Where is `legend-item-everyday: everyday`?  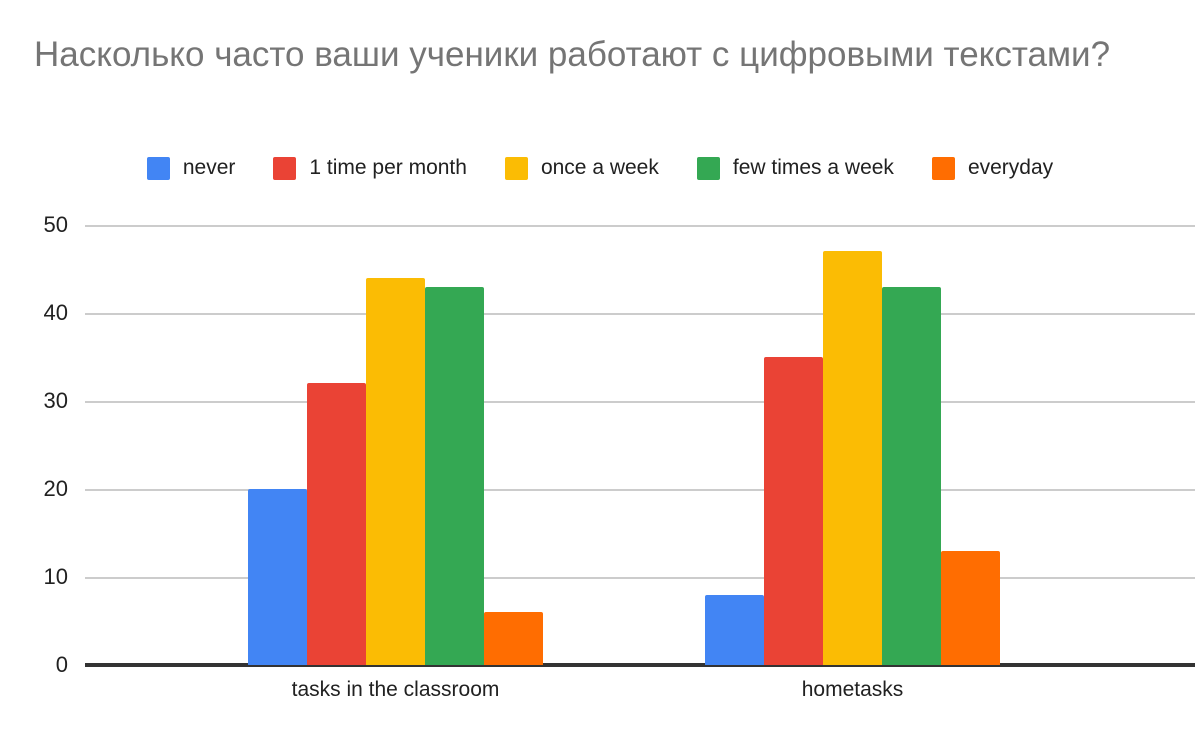 legend-item-everyday: everyday is located at coordinates (992, 168).